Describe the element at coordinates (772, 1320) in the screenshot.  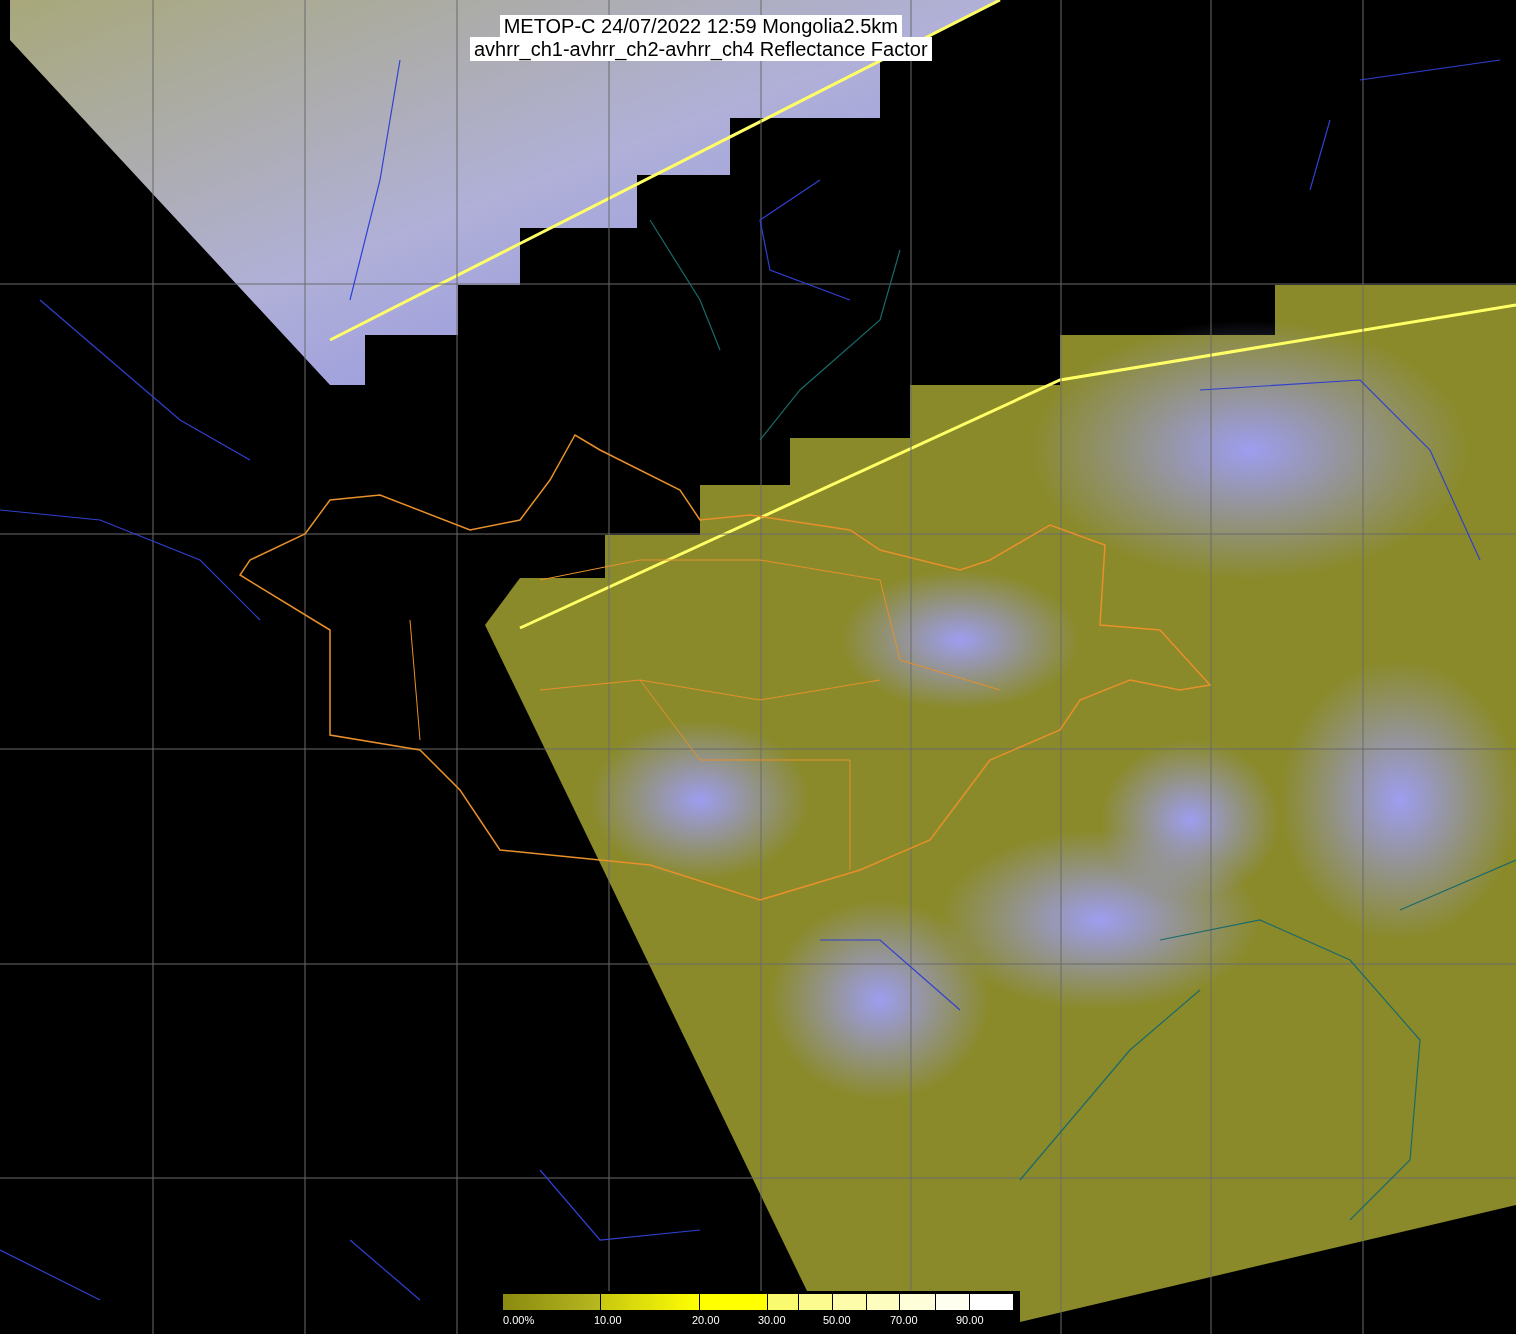
I see `colorbar-label: 30.00` at that location.